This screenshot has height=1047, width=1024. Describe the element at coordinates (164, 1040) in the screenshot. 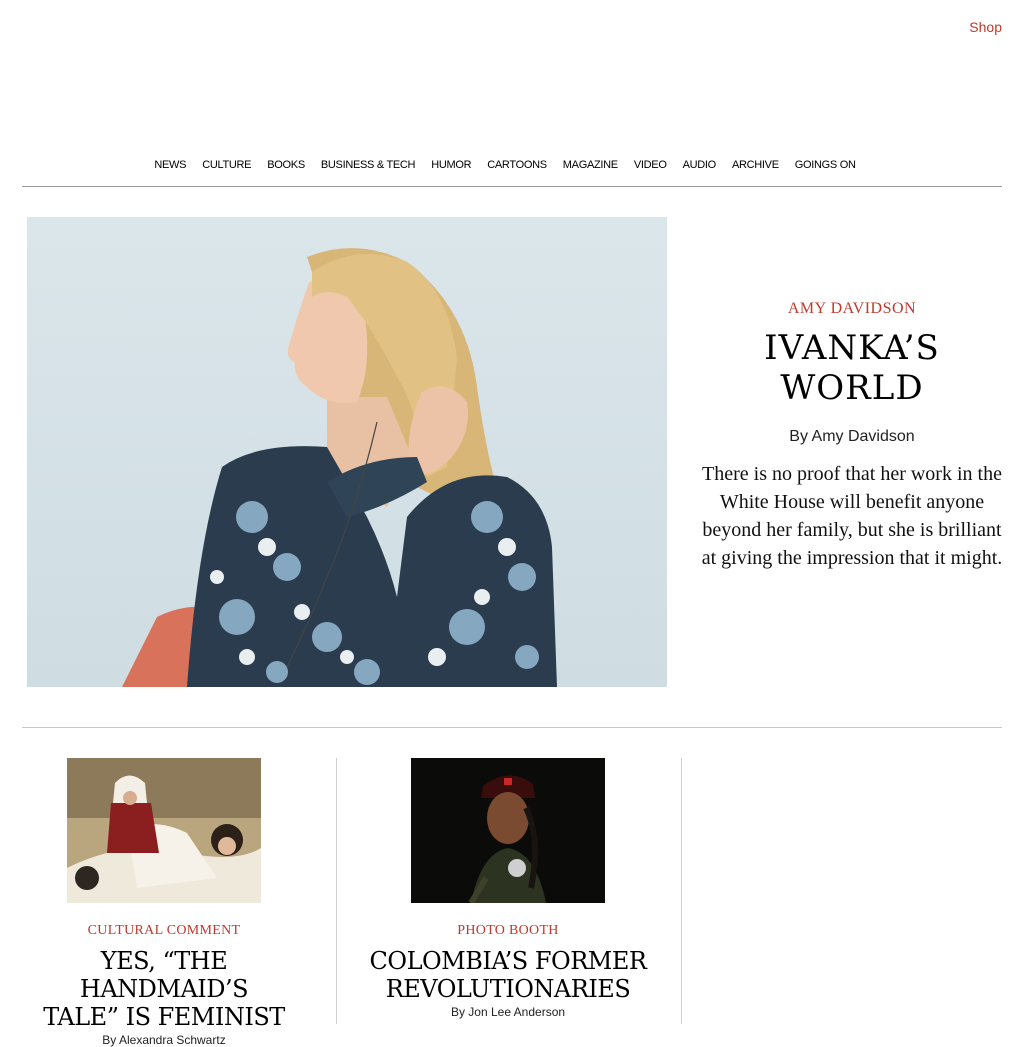

I see `story-byline: By Alexandra Schwartz` at that location.